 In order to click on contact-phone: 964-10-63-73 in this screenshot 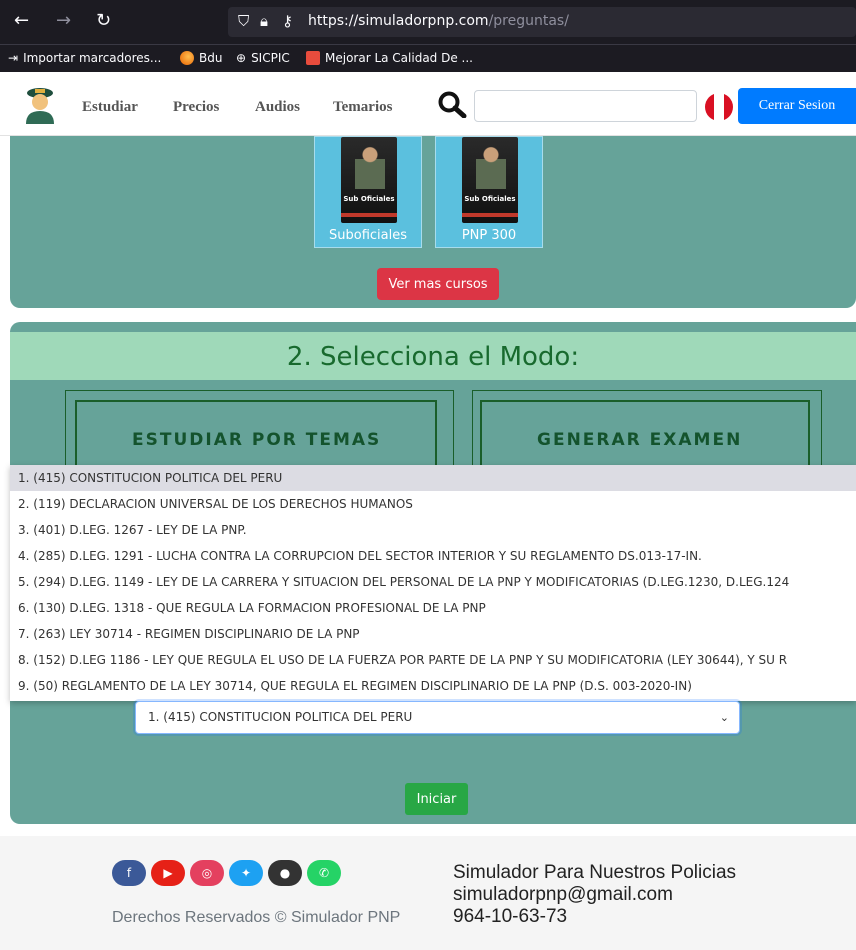, I will do `click(510, 916)`.